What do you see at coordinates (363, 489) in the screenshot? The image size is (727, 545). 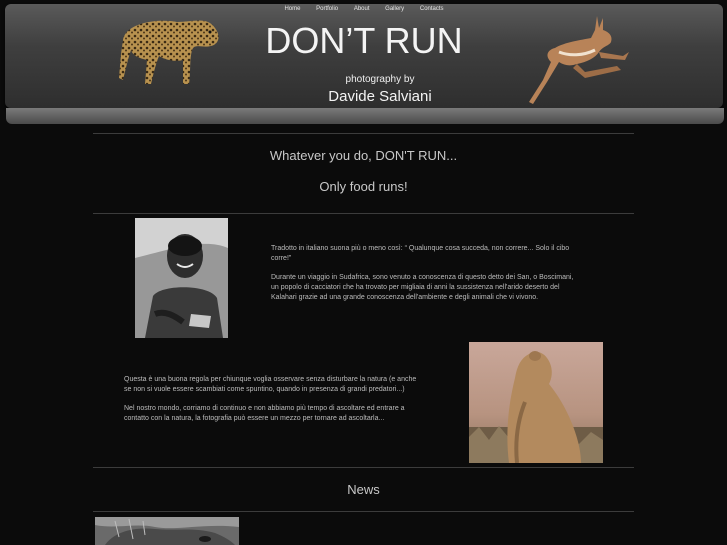 I see `news-heading: News` at bounding box center [363, 489].